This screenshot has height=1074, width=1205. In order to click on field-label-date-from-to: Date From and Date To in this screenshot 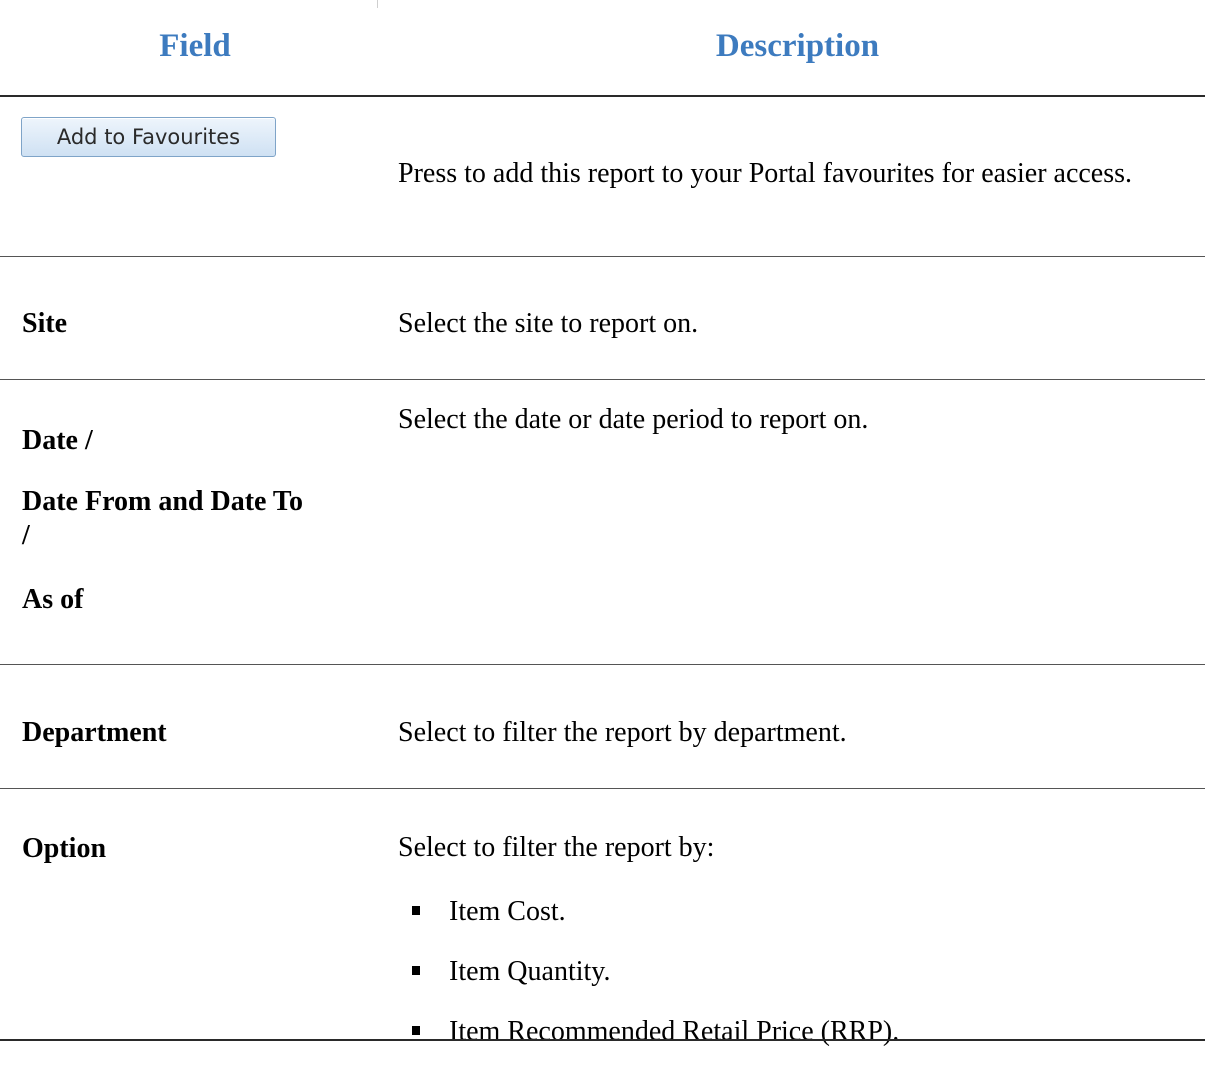, I will do `click(163, 501)`.